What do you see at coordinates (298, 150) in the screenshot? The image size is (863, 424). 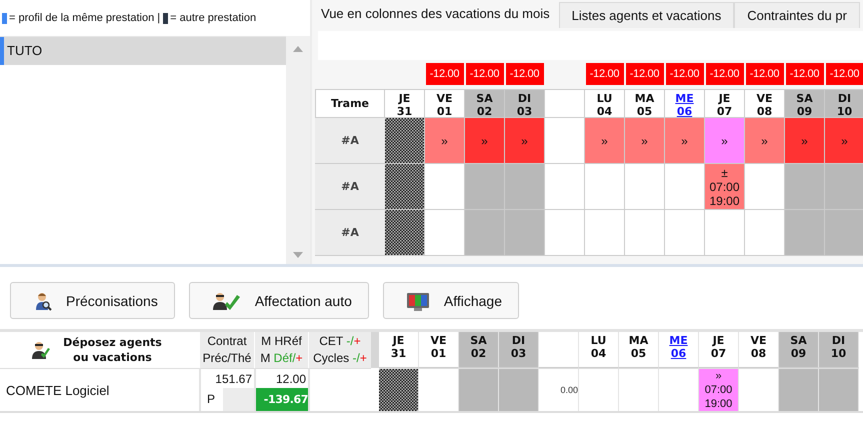 I see `scrollbar` at bounding box center [298, 150].